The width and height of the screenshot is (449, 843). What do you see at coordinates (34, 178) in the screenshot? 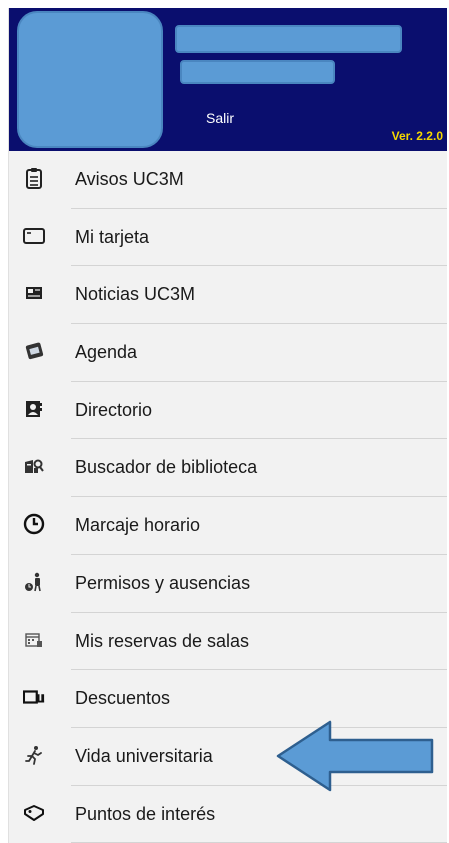
I see `clipboard-icon` at bounding box center [34, 178].